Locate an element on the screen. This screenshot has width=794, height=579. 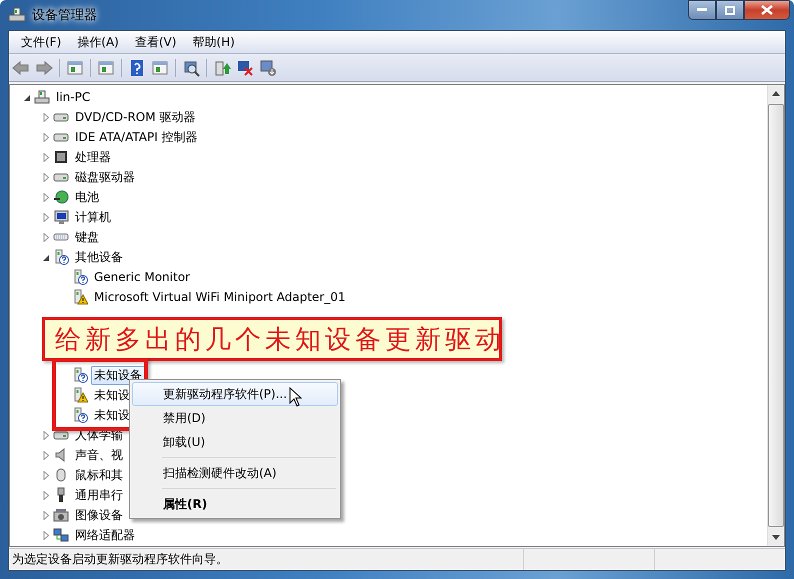
action-pane-icon is located at coordinates (160, 67).